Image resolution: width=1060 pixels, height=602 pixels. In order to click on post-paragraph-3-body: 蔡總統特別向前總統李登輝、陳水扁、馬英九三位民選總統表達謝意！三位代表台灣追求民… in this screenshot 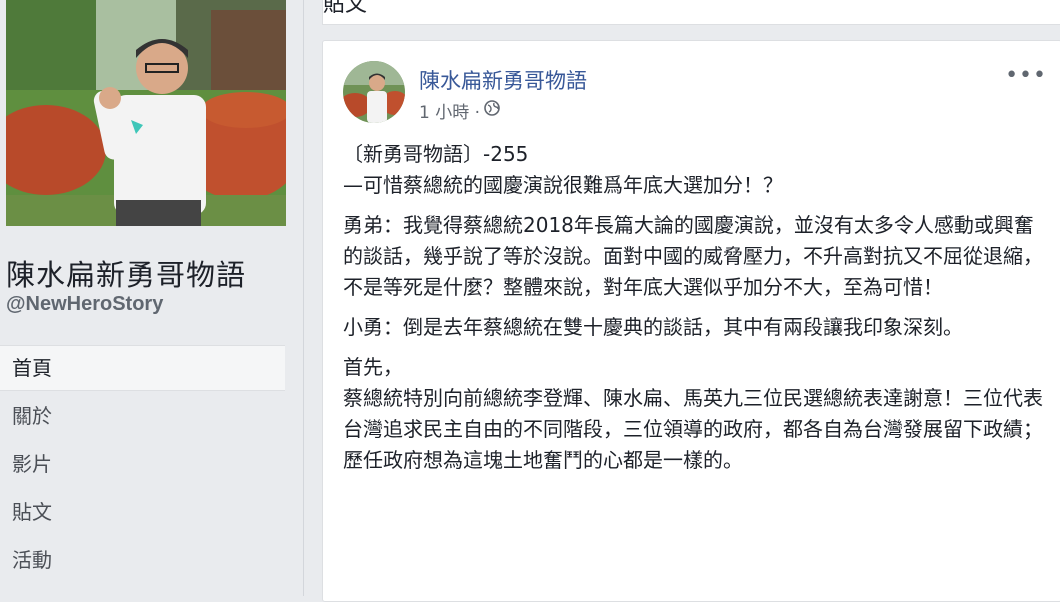, I will do `click(693, 429)`.